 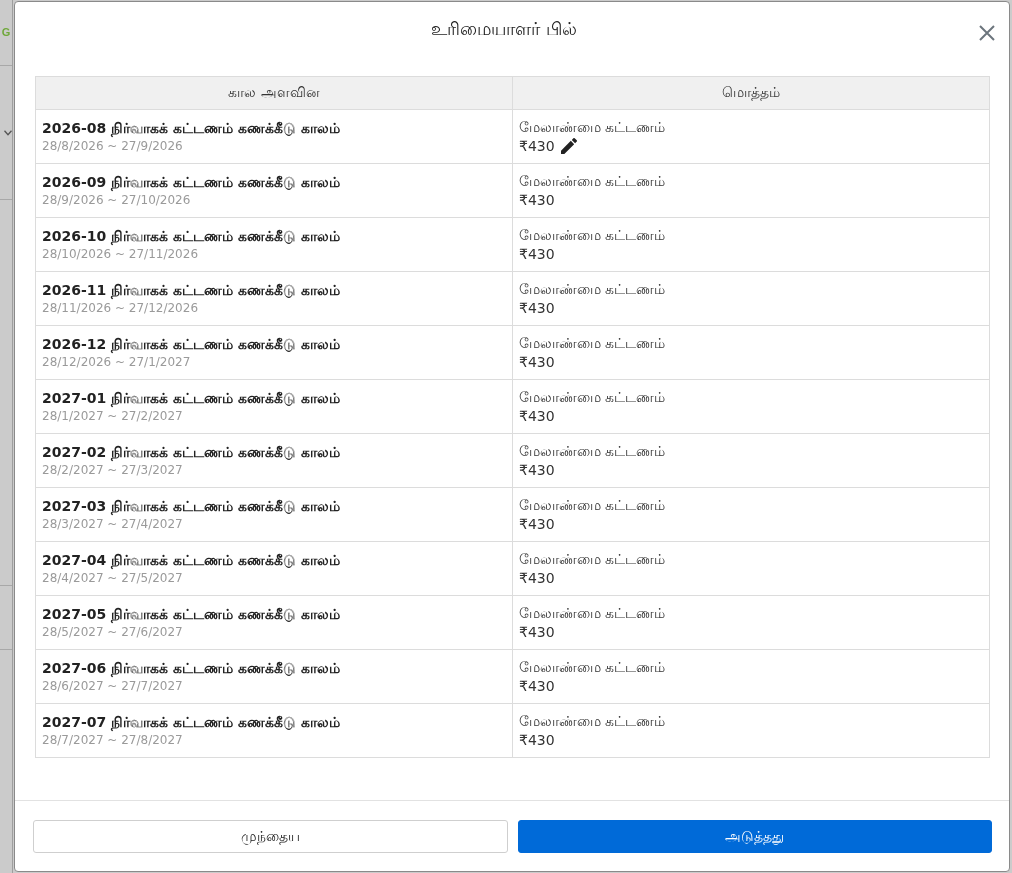 I want to click on chevron-down-icon, so click(x=8, y=133).